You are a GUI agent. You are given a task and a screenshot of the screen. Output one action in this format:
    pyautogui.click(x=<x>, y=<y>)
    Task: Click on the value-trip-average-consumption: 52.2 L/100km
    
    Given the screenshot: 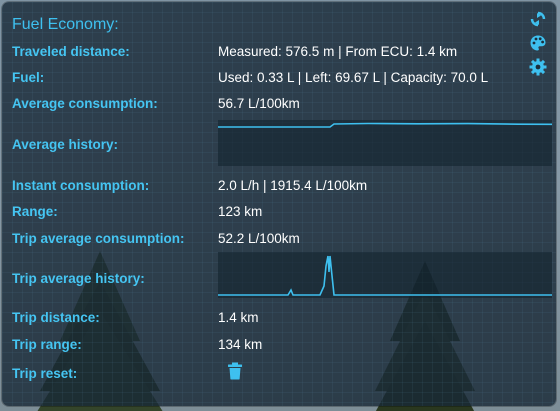 What is the action you would take?
    pyautogui.click(x=259, y=238)
    